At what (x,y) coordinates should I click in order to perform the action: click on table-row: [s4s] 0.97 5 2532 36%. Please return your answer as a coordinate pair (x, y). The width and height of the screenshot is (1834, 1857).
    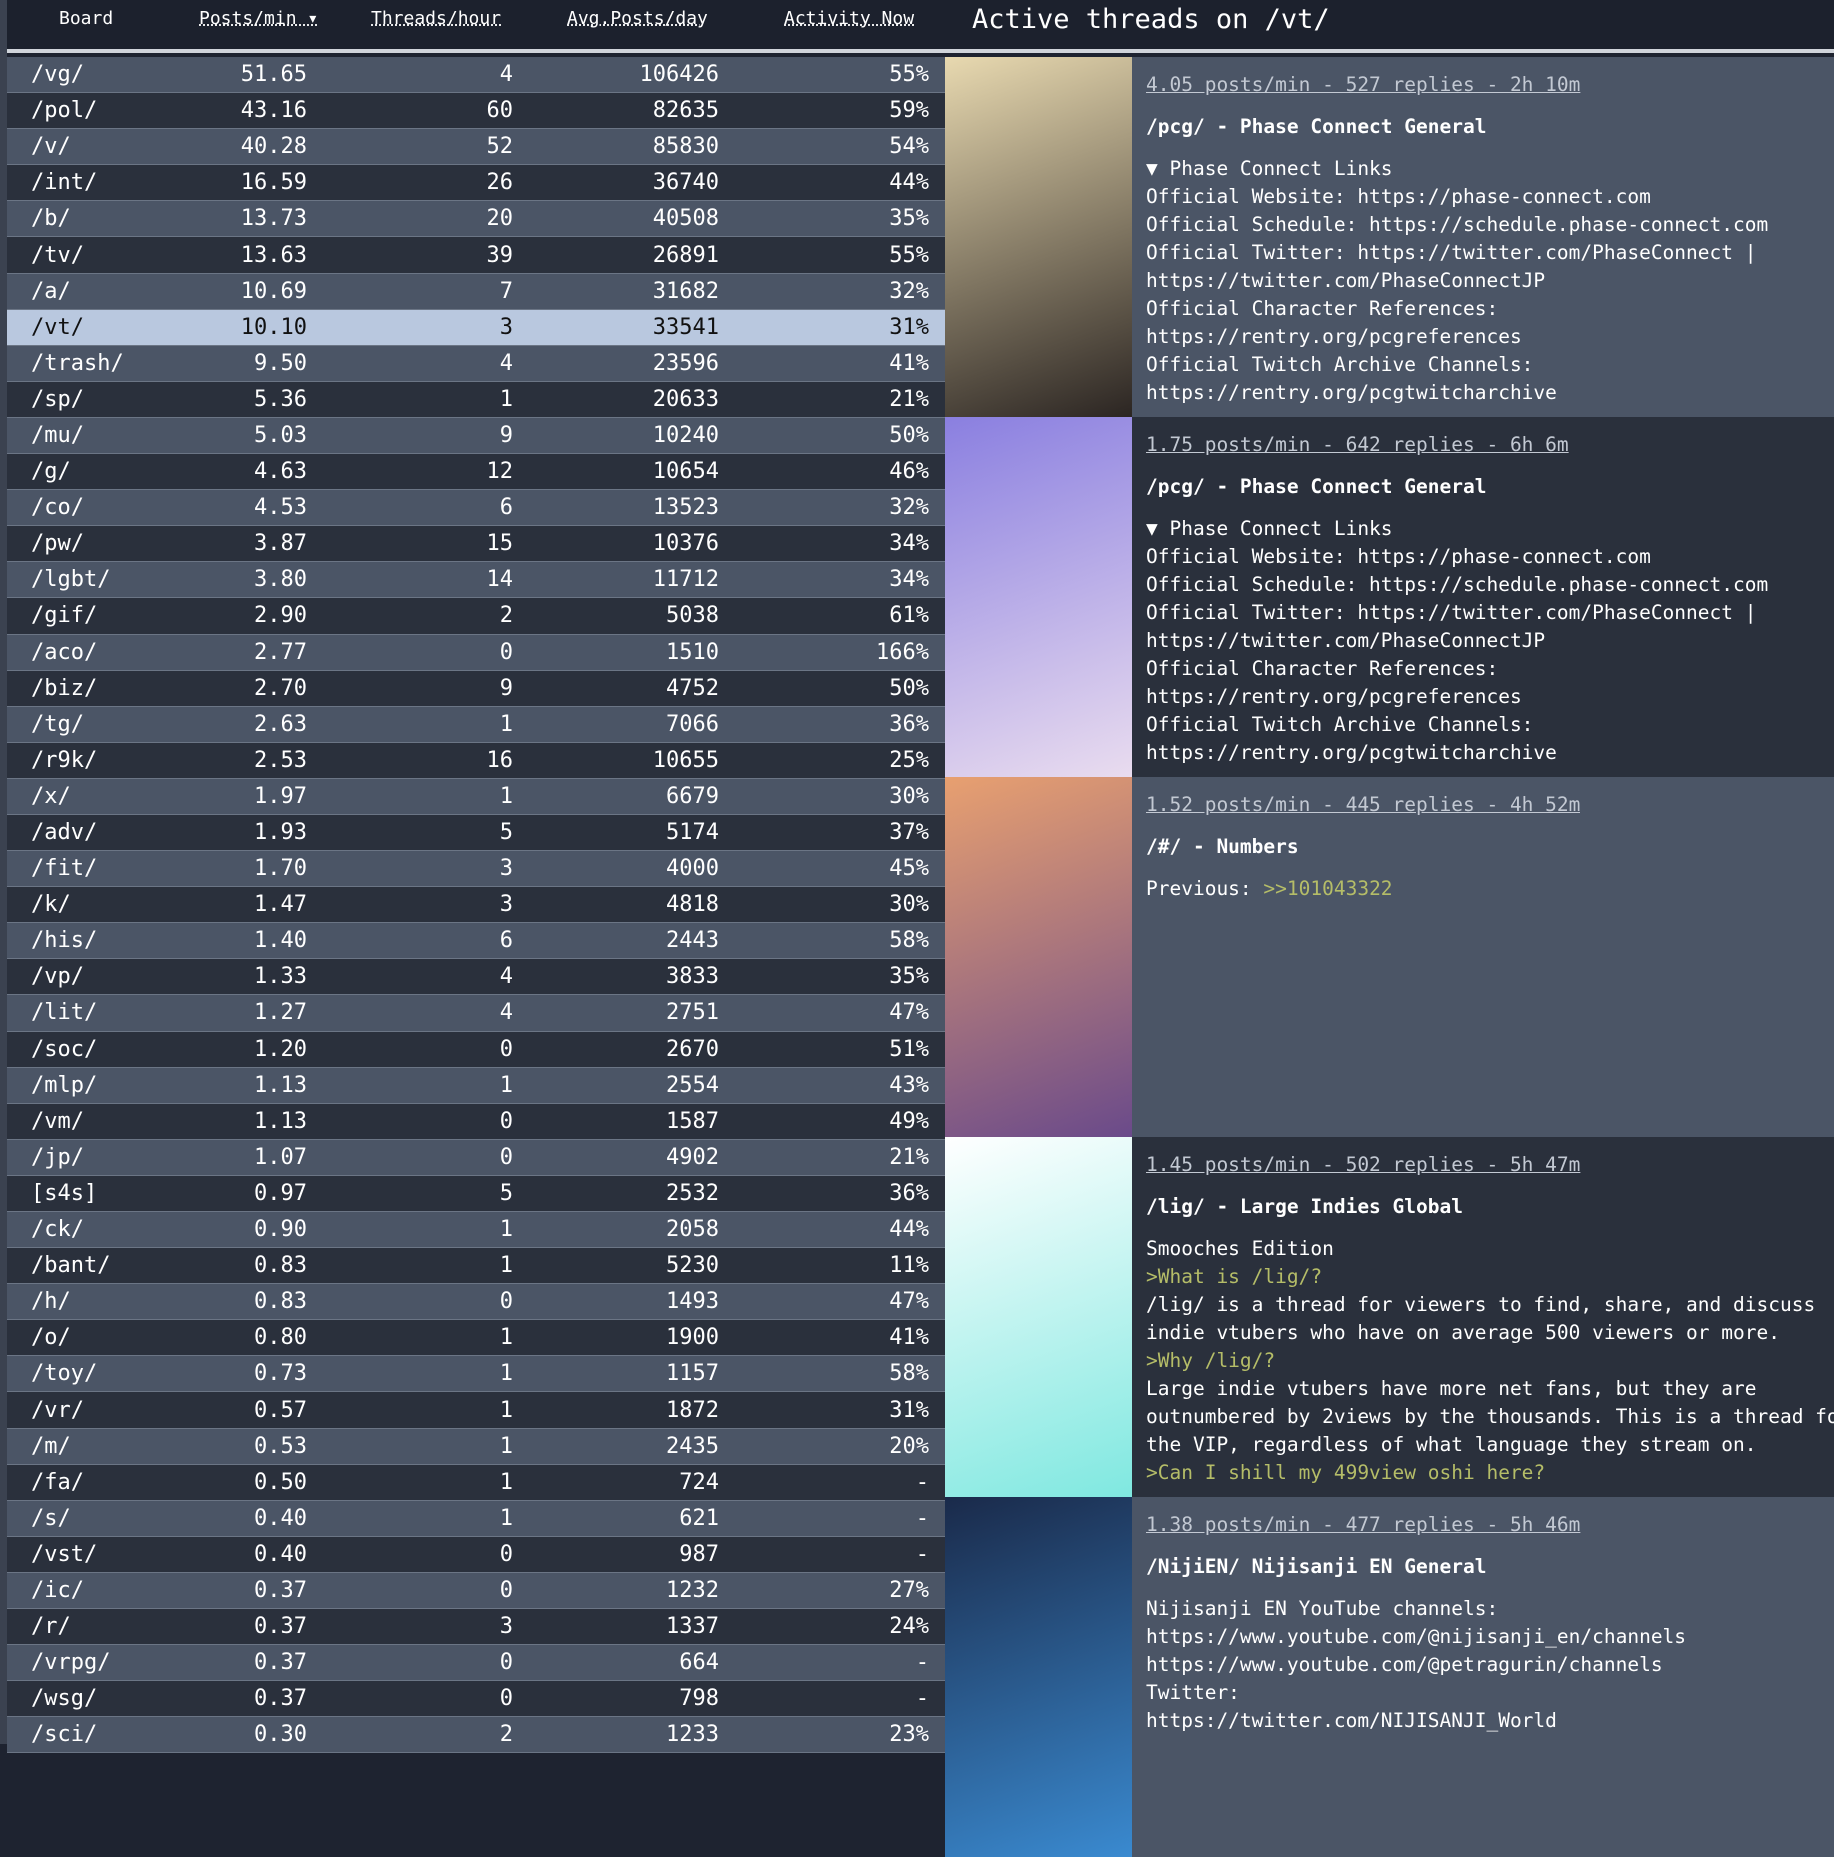
    Looking at the image, I should click on (476, 1193).